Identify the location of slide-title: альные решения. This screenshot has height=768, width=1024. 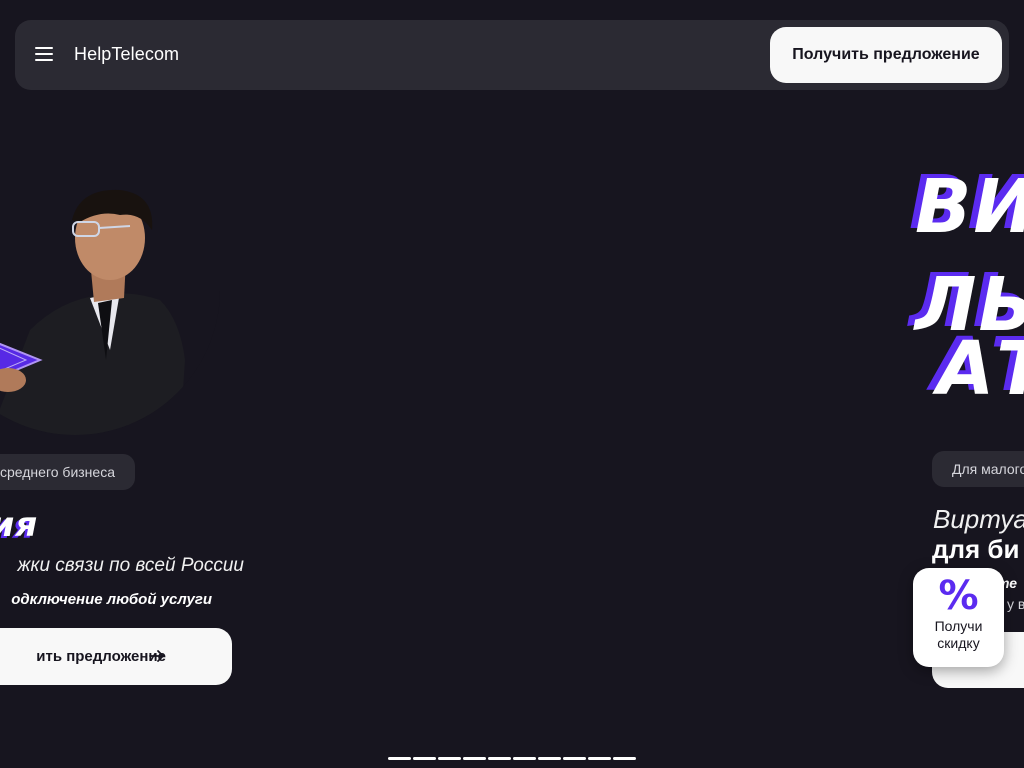
(19, 525).